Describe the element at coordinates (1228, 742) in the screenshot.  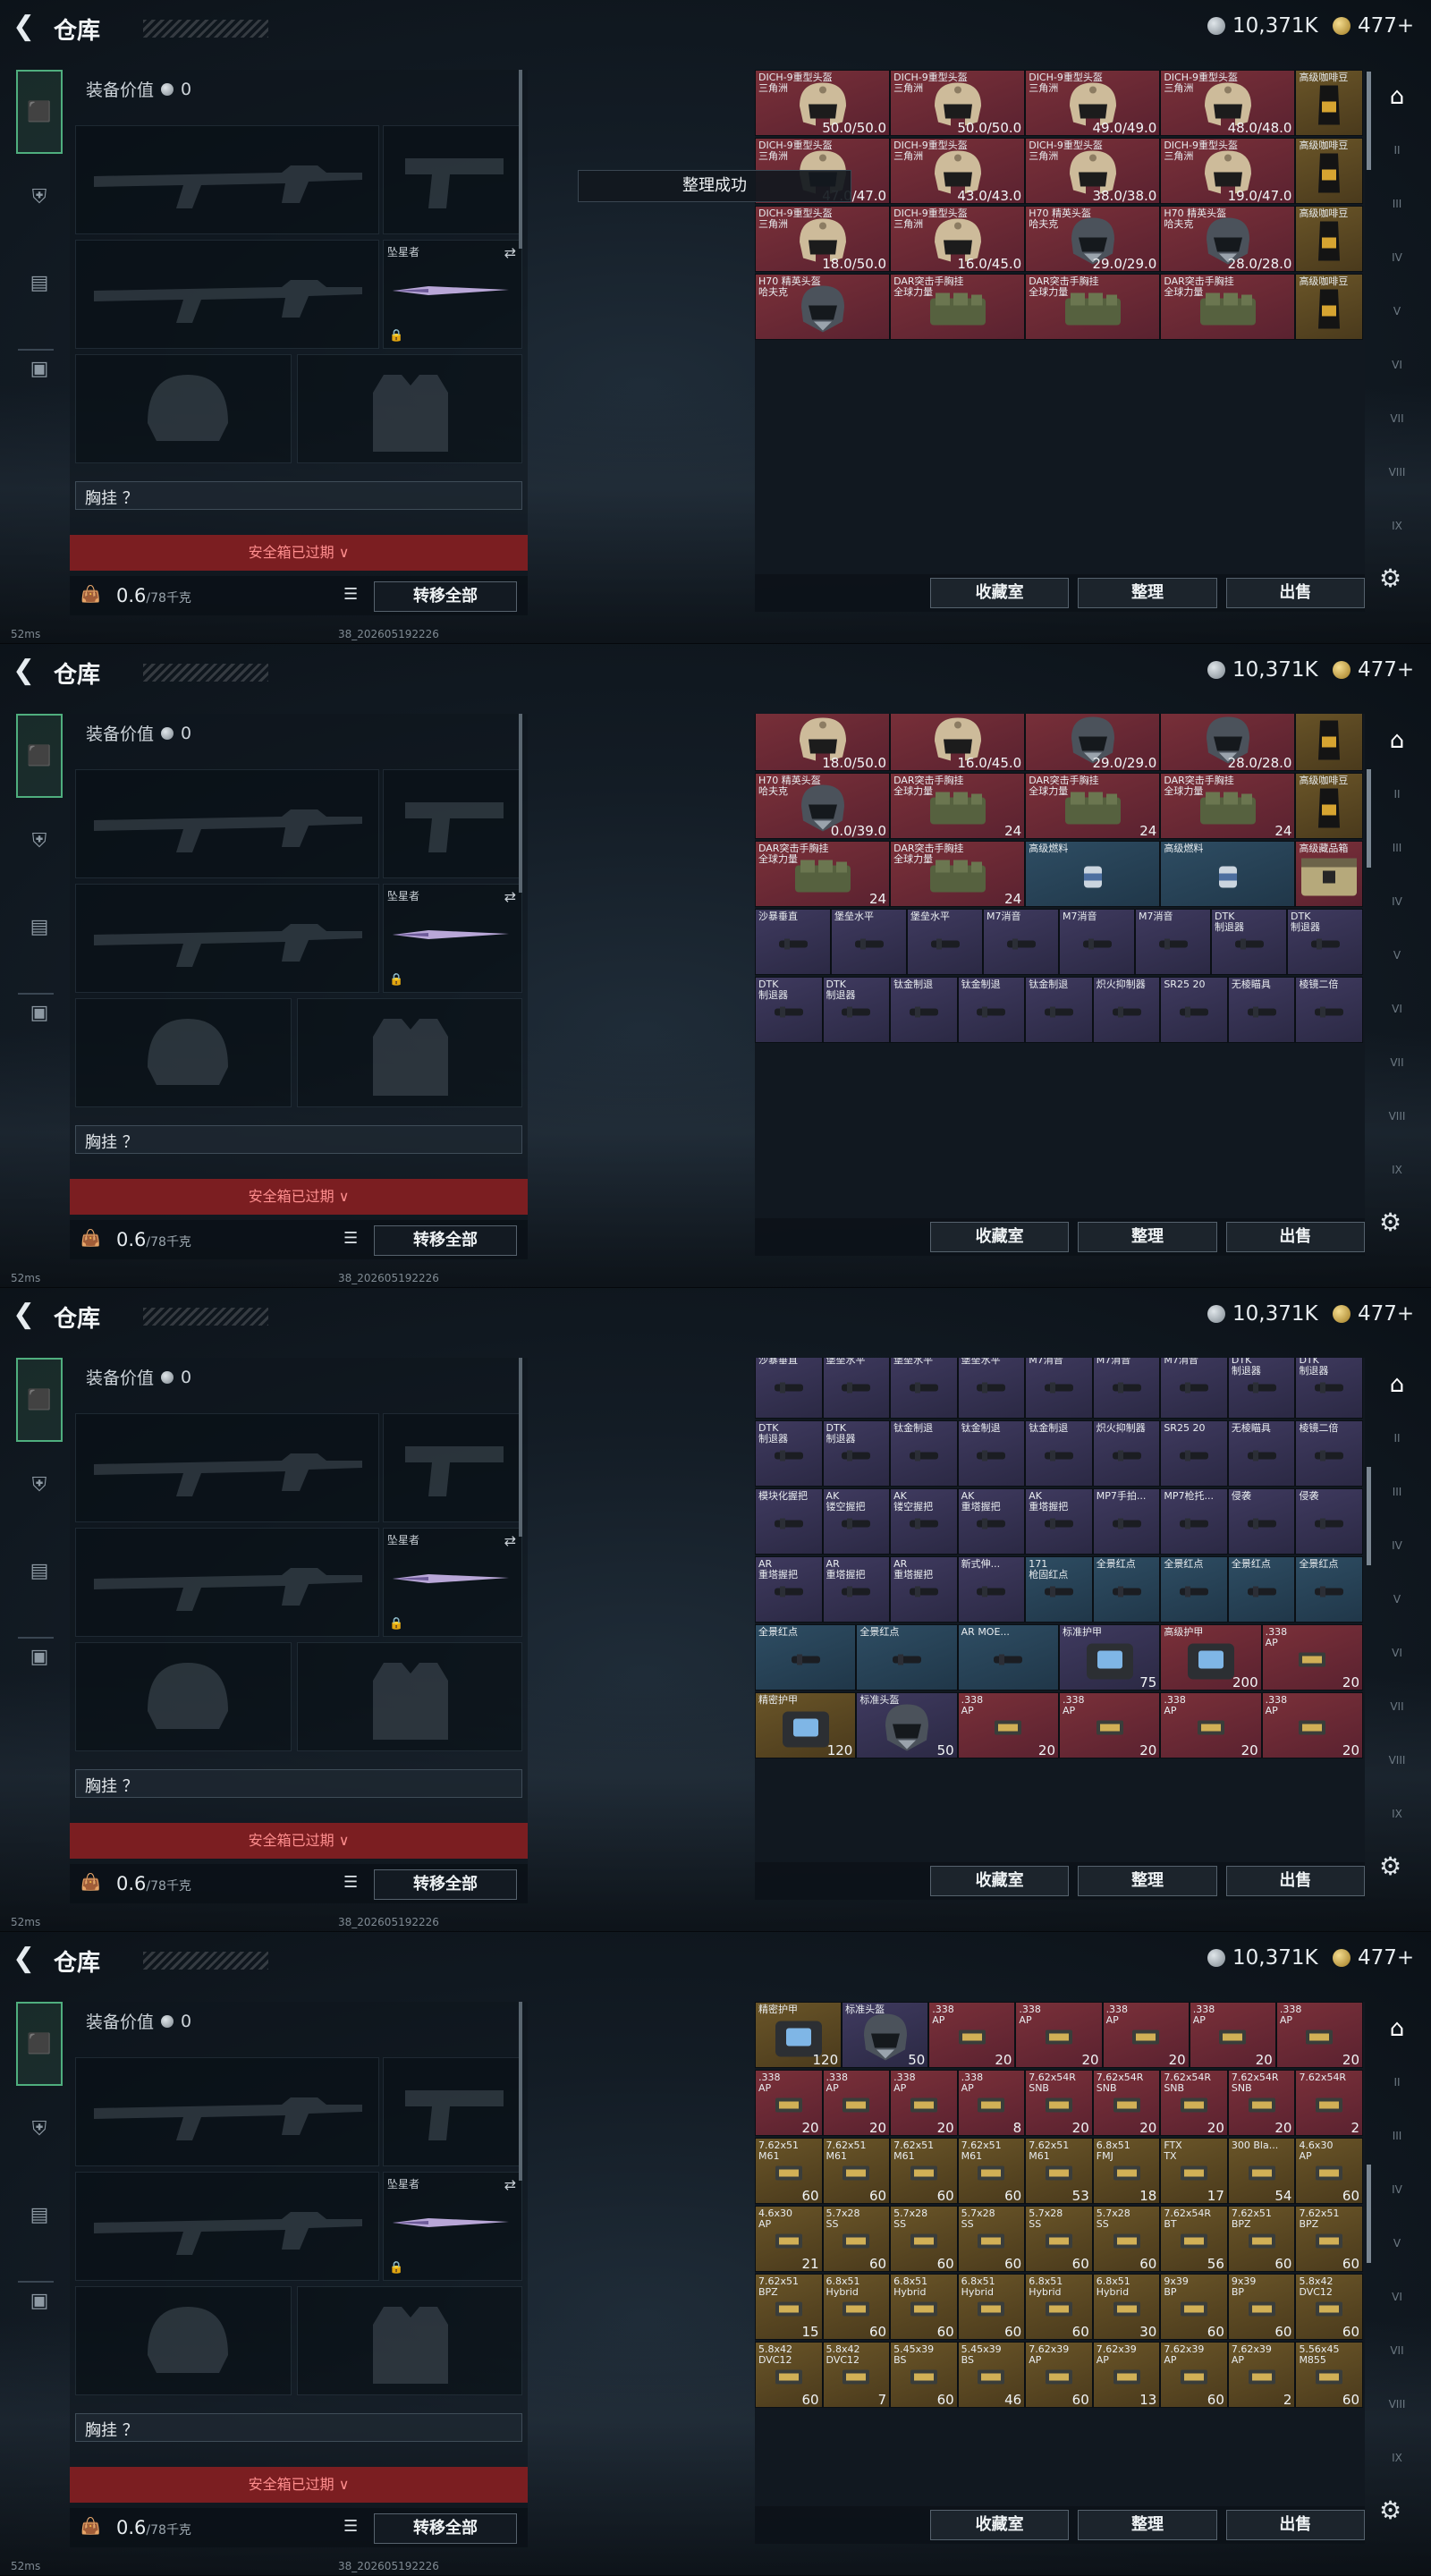
I see `storage-item: 28.0/28.0` at that location.